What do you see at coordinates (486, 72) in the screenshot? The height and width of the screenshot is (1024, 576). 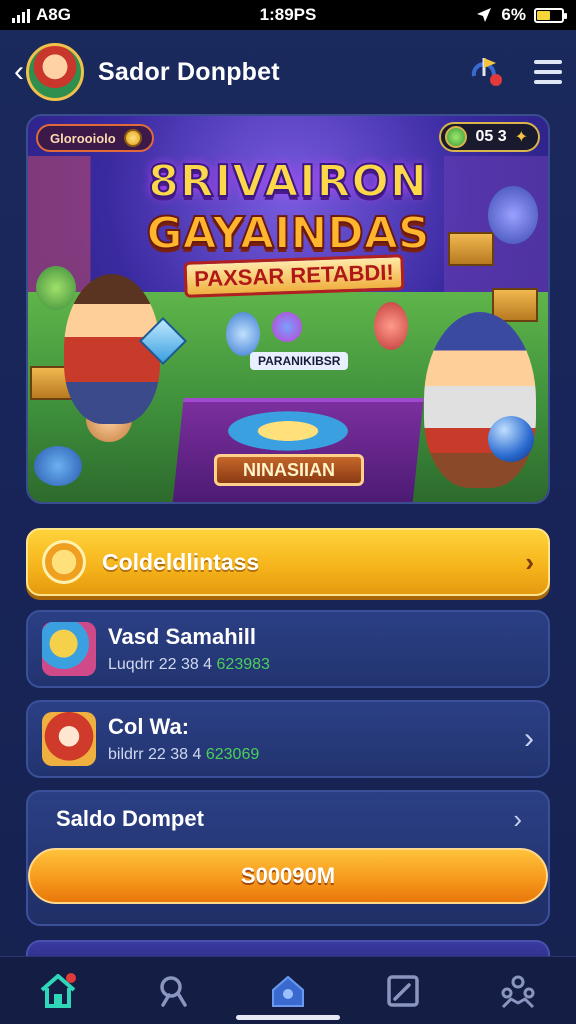 I see `flag-notification-icon` at bounding box center [486, 72].